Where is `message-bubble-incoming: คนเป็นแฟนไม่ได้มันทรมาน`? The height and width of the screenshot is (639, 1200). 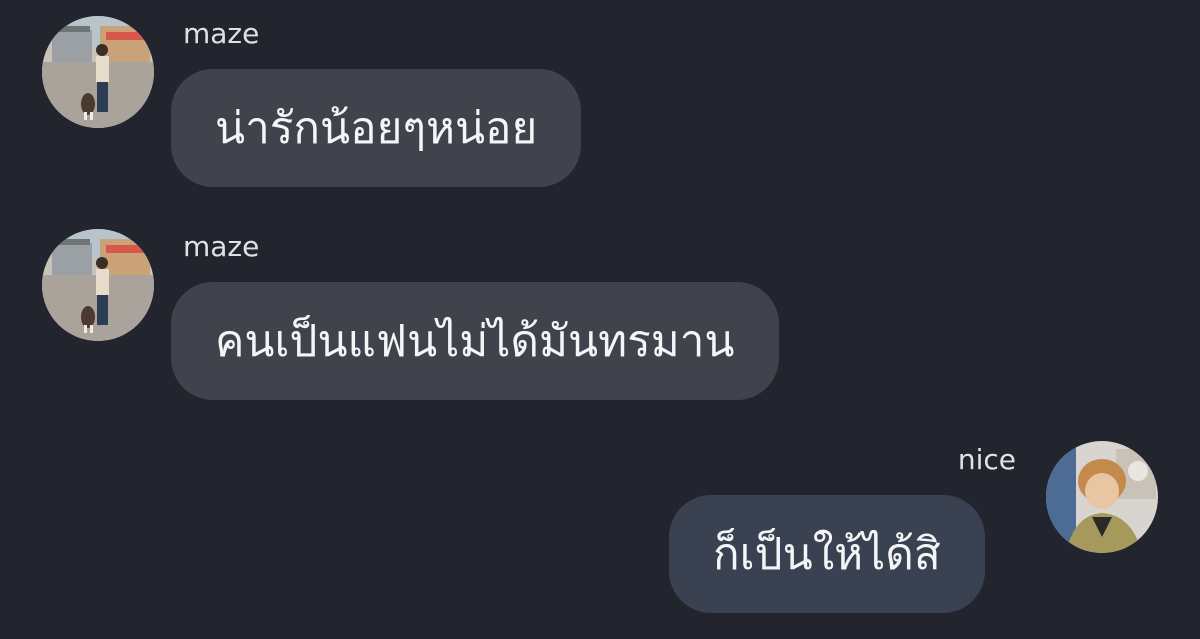 message-bubble-incoming: คนเป็นแฟนไม่ได้มันทรมาน is located at coordinates (475, 341).